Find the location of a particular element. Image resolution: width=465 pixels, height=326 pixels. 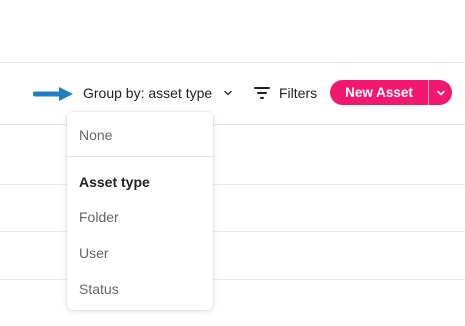

menu-item-folder: Folder is located at coordinates (99, 217).